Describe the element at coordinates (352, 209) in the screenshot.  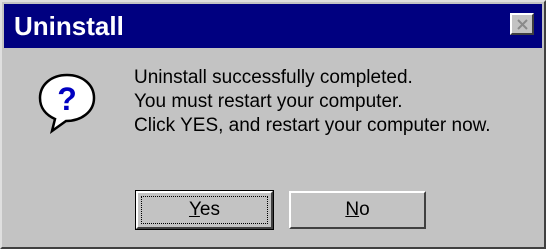
I see `no-mnemonic: N` at that location.